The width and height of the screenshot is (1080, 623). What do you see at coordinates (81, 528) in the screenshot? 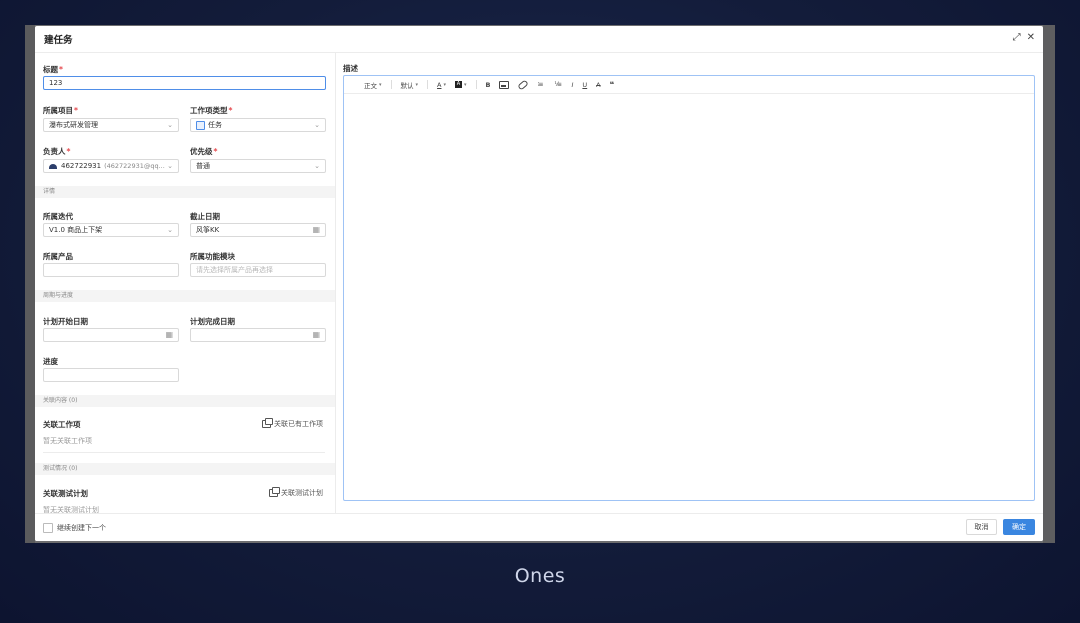
I see `continue-create-label: 继续创建下一个` at bounding box center [81, 528].